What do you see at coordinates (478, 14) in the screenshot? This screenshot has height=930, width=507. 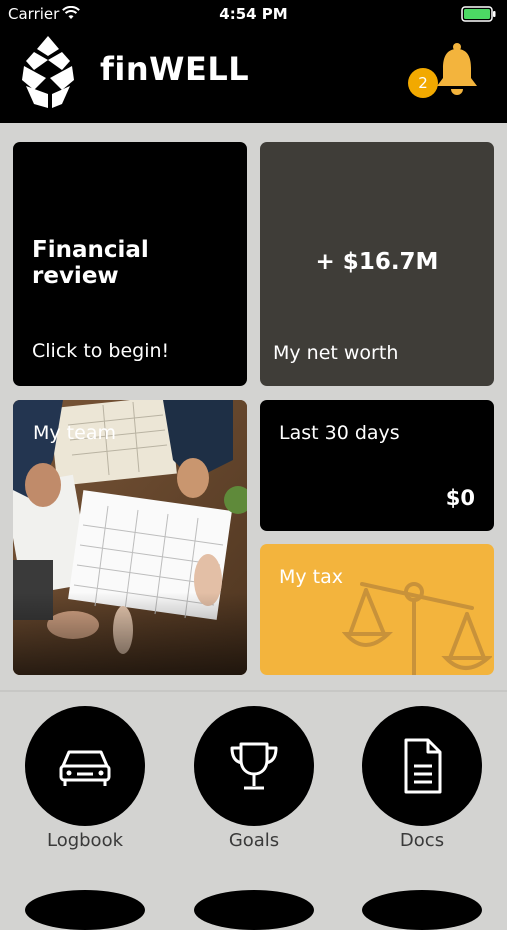 I see `battery-icon` at bounding box center [478, 14].